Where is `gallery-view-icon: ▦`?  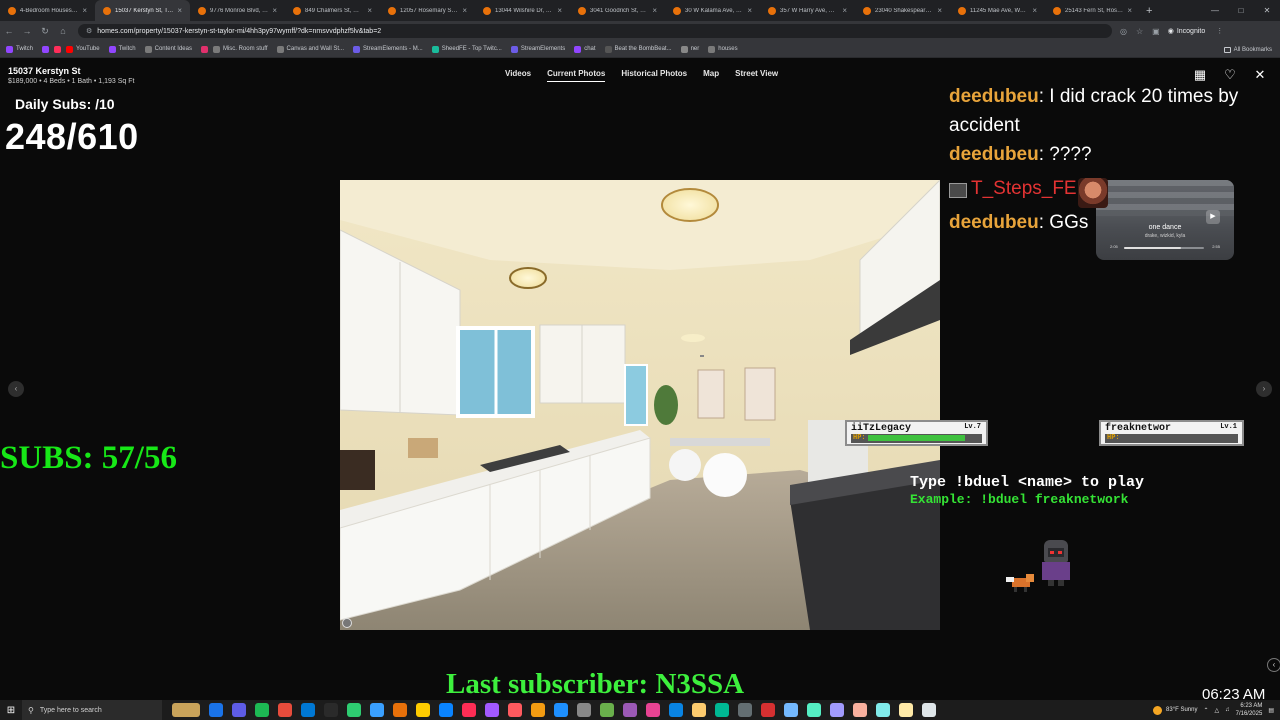 gallery-view-icon: ▦ is located at coordinates (1200, 75).